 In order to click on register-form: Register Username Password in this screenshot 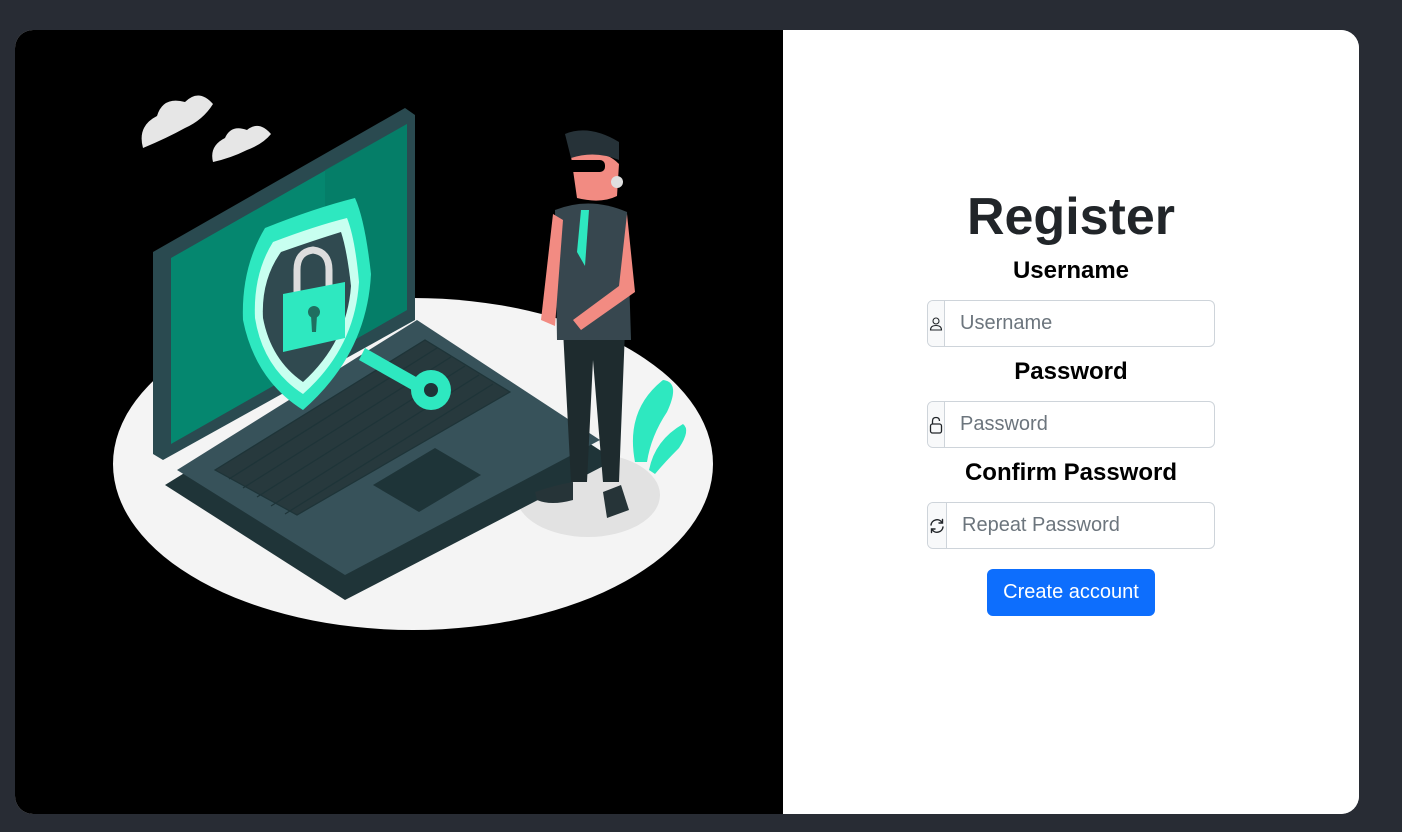, I will do `click(1071, 401)`.